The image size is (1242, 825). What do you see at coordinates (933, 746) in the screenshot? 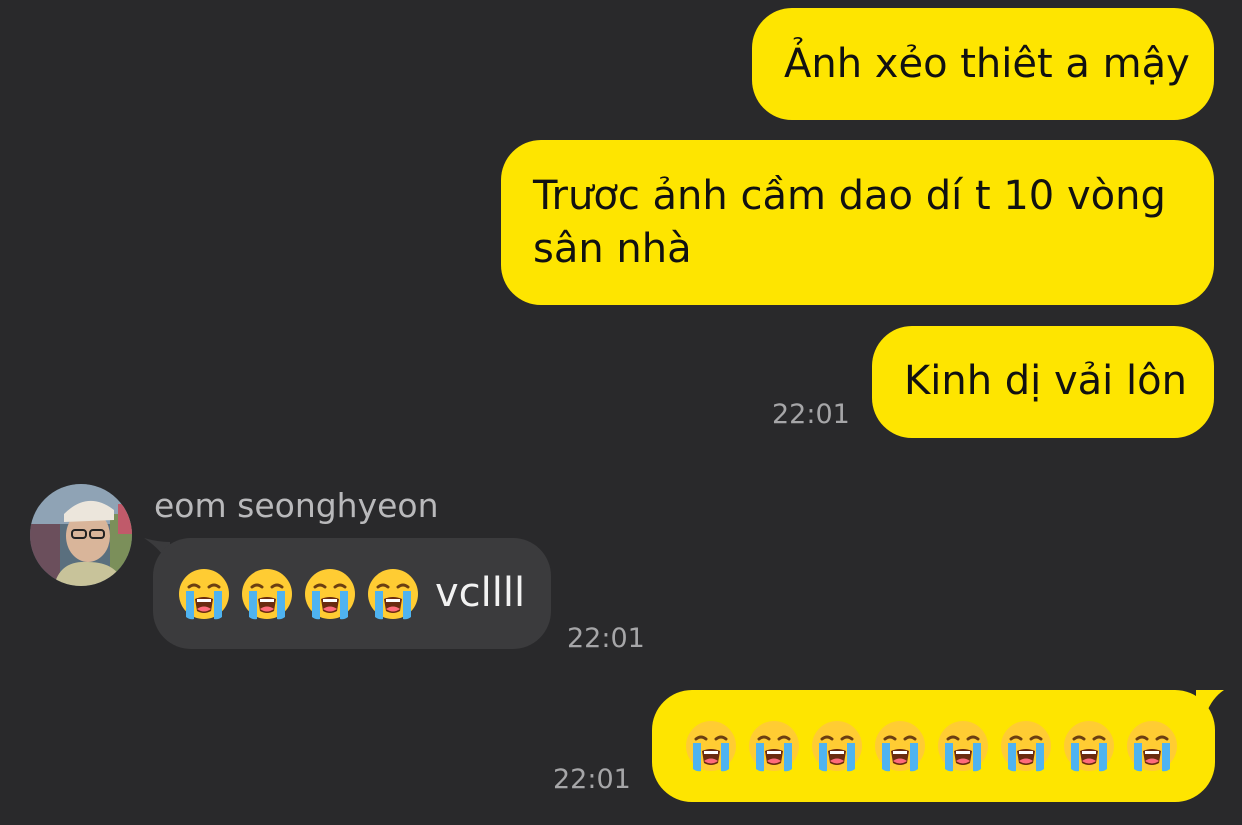
I see `my-message-bubble` at bounding box center [933, 746].